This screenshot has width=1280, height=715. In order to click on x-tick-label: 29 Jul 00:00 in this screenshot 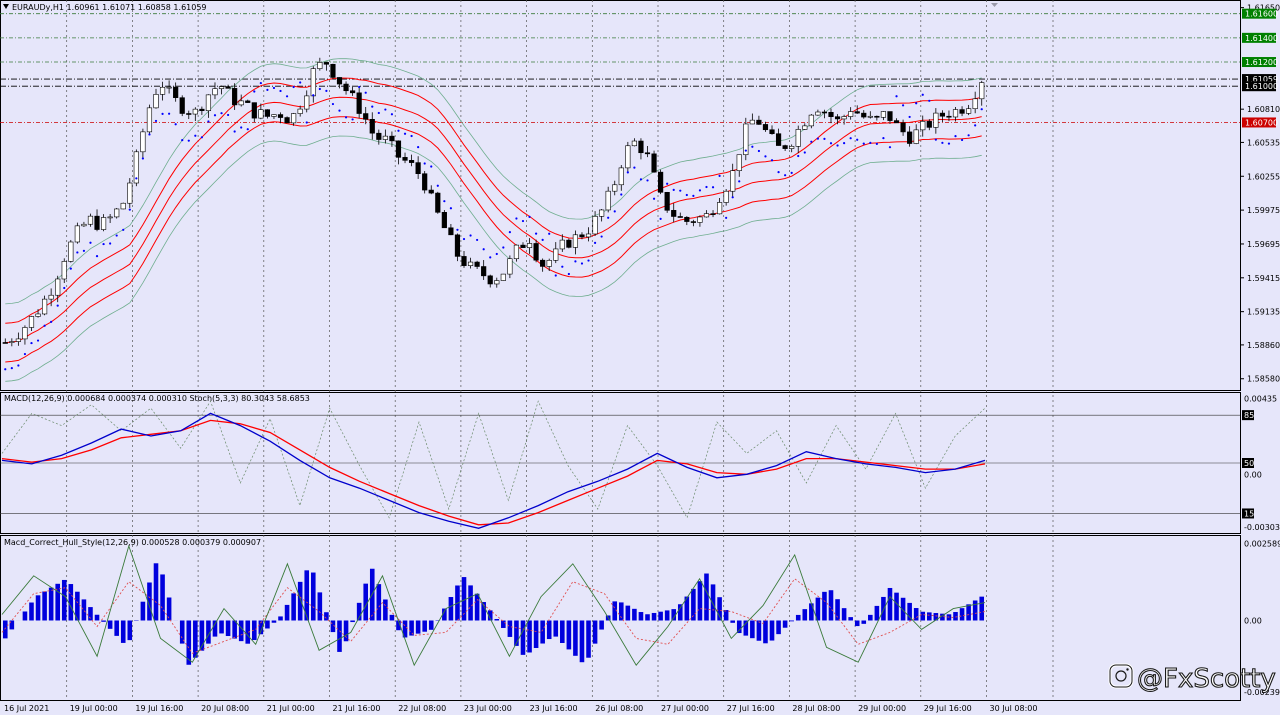, I will do `click(882, 708)`.